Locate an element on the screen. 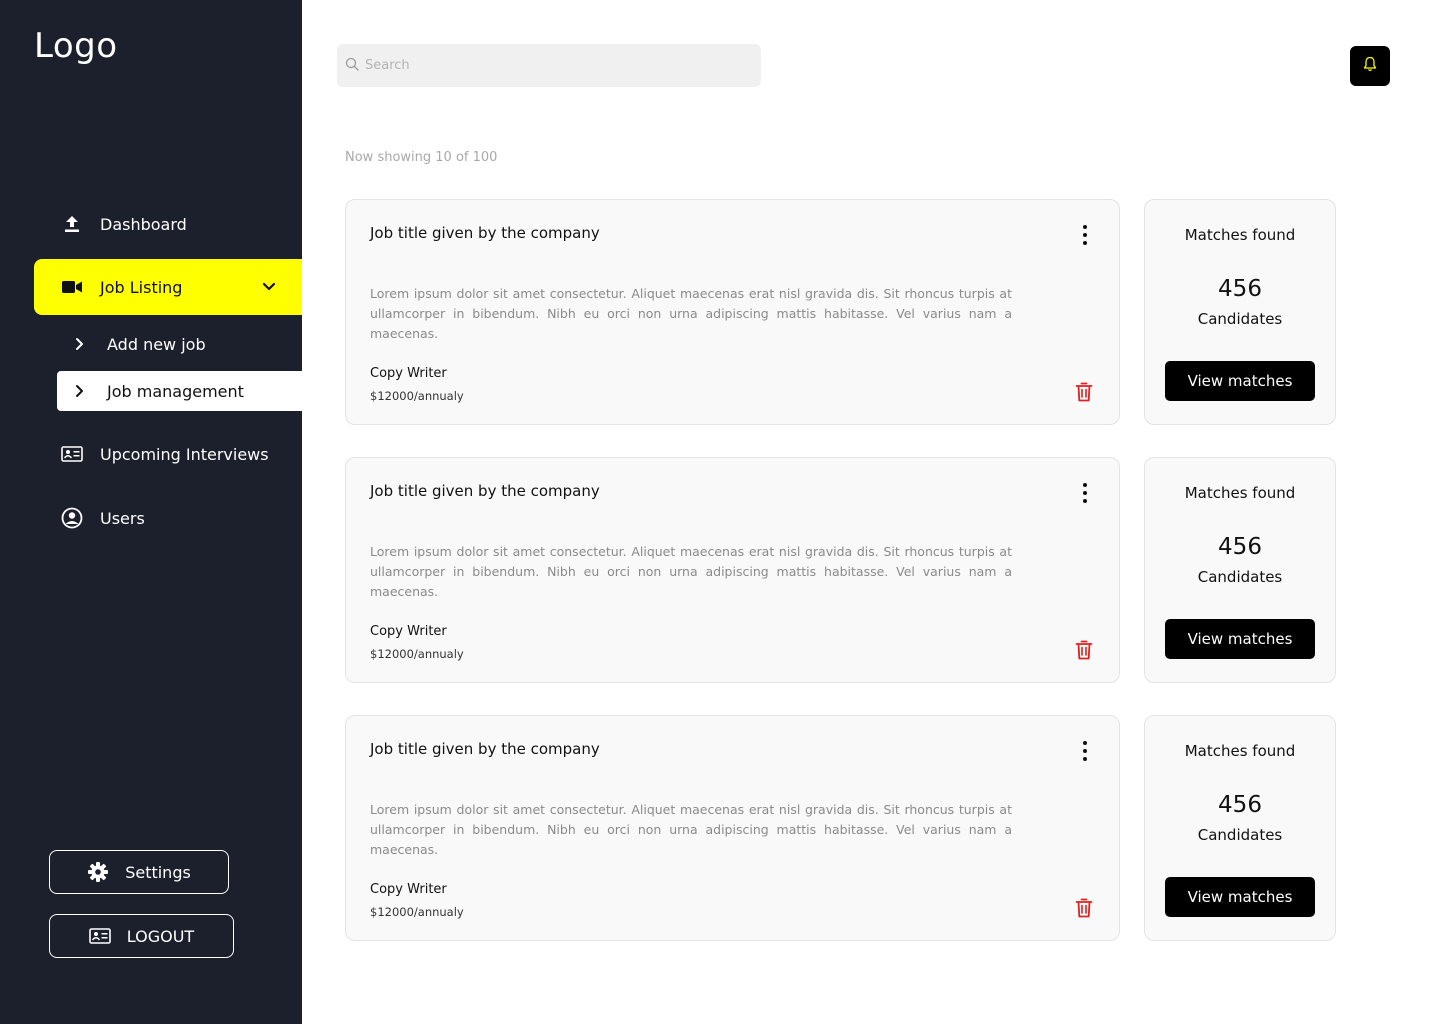  sidebar-item-label: Dashboard is located at coordinates (143, 224).